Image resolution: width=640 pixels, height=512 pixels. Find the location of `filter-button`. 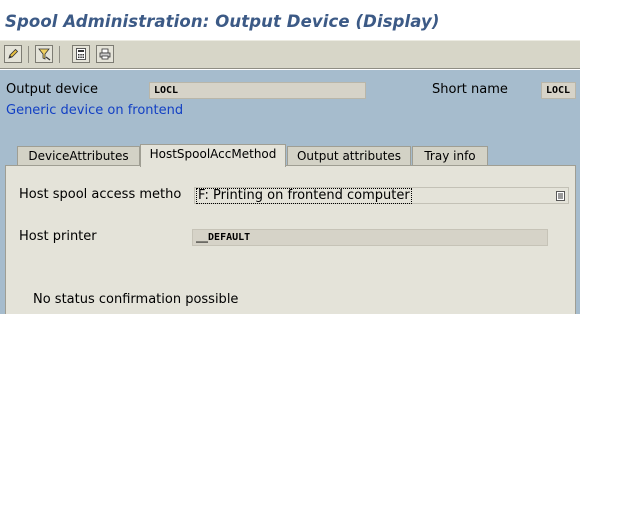

filter-button is located at coordinates (44, 54).